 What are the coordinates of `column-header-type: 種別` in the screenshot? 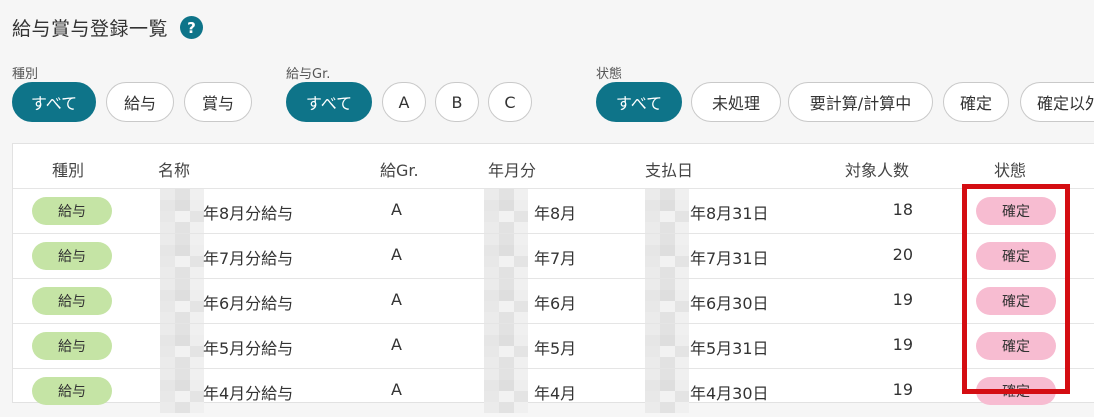 It's located at (68, 170).